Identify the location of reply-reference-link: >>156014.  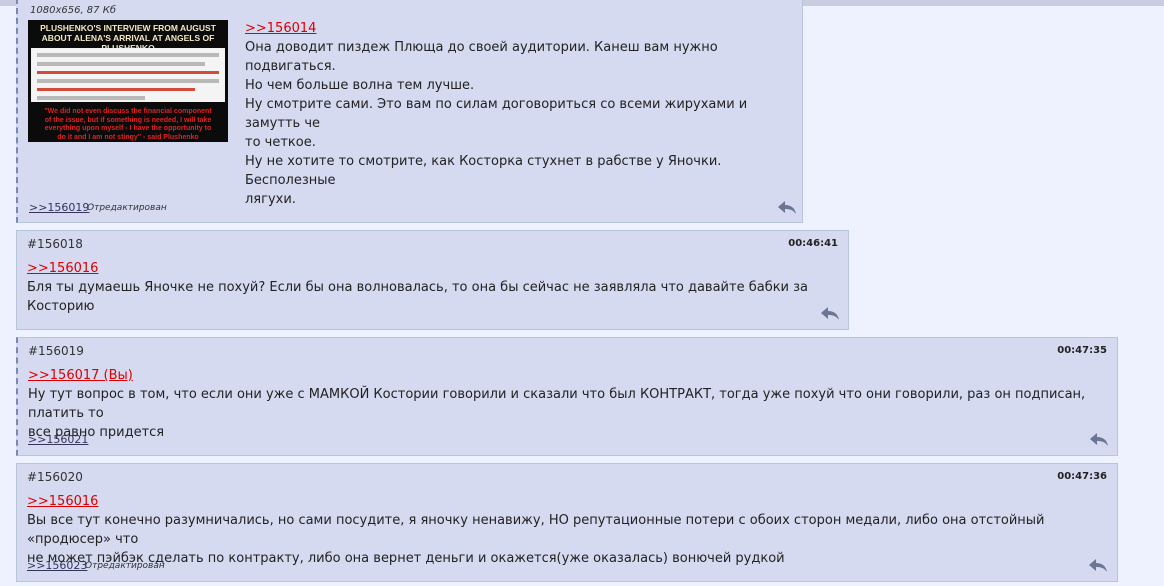
(280, 28).